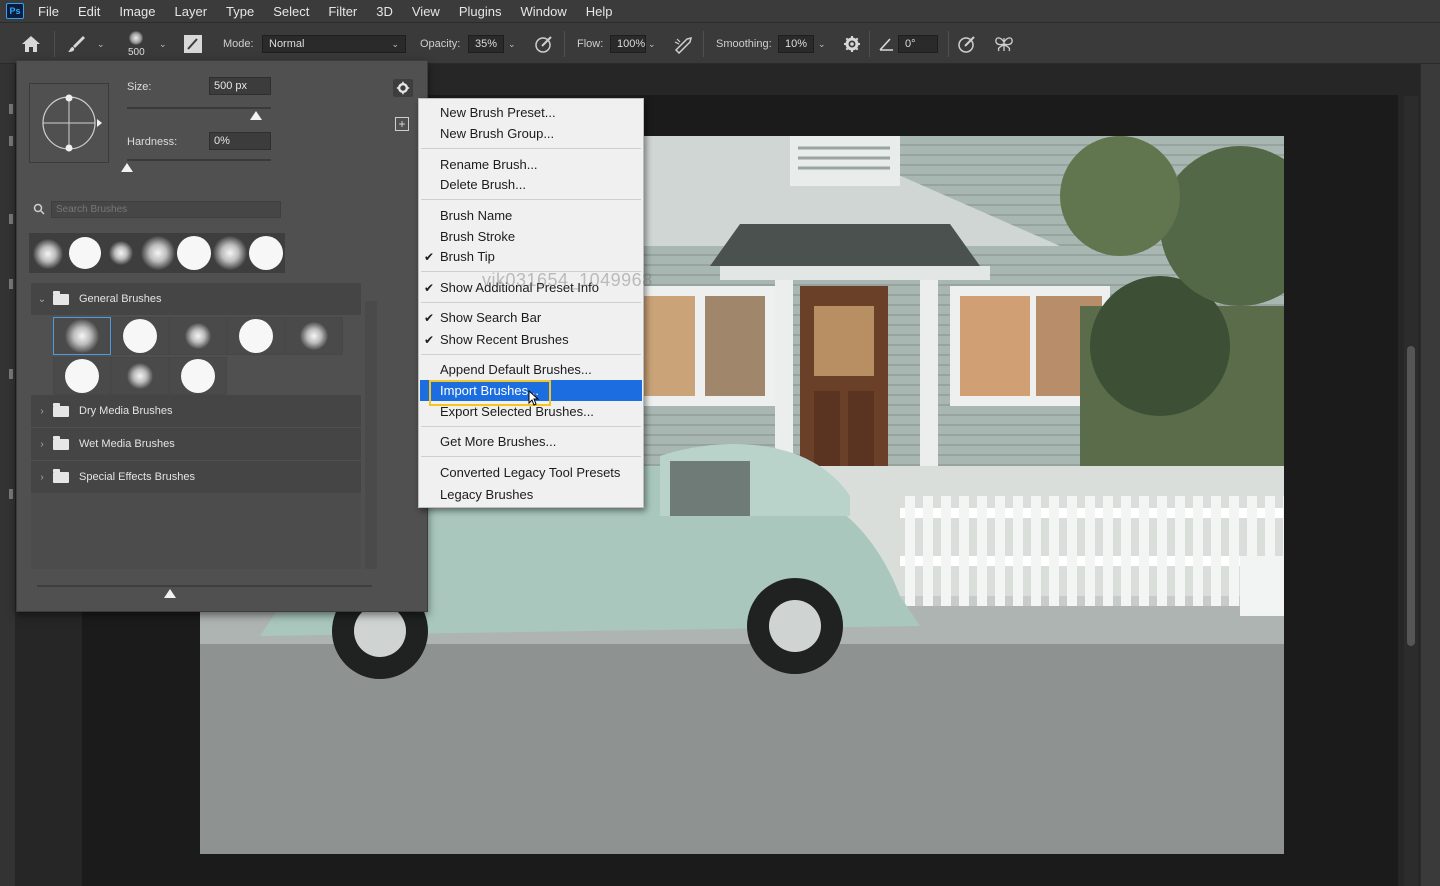 This screenshot has width=1440, height=886. Describe the element at coordinates (426, 11) in the screenshot. I see `menu-view: View` at that location.